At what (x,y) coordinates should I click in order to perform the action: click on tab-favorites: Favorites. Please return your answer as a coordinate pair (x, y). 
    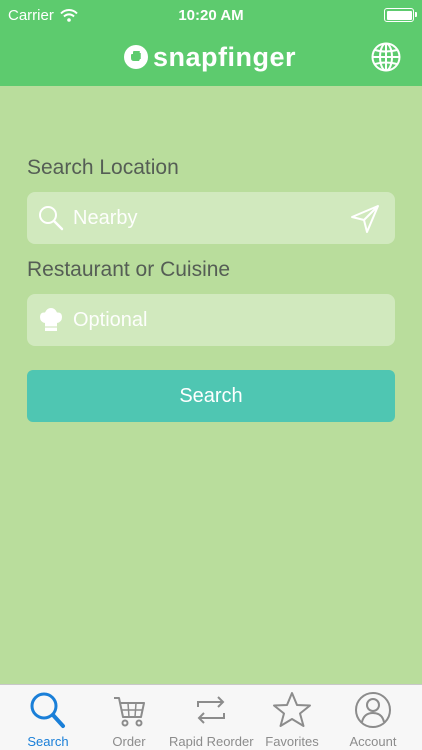
    Looking at the image, I should click on (292, 717).